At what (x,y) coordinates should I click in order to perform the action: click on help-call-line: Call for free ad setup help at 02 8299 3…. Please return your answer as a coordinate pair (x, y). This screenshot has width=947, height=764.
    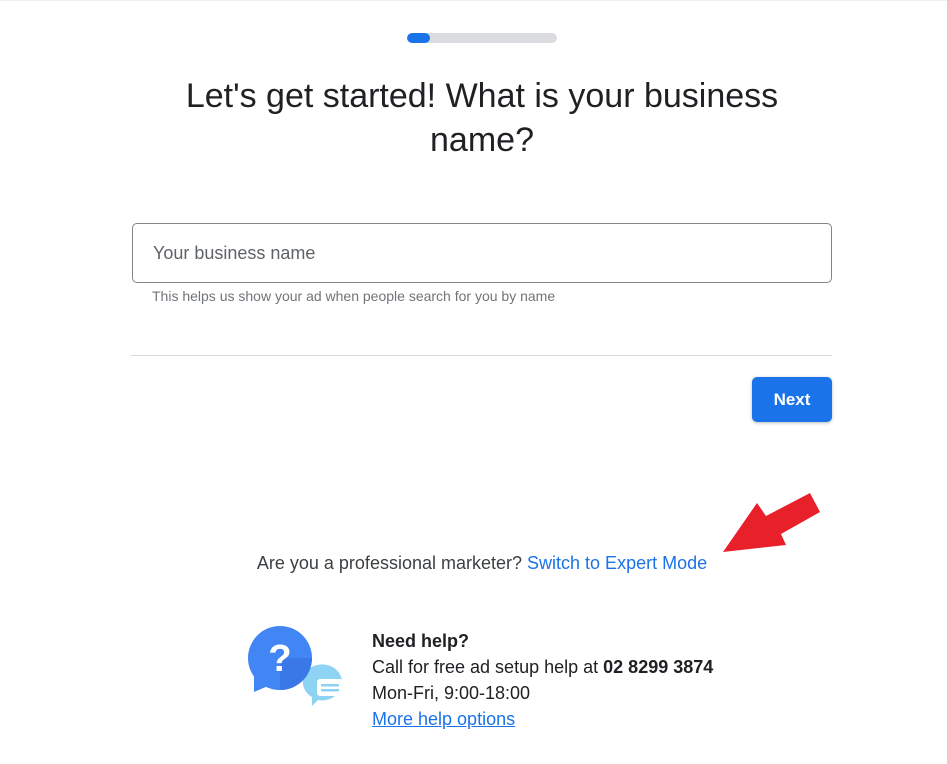
    Looking at the image, I should click on (542, 667).